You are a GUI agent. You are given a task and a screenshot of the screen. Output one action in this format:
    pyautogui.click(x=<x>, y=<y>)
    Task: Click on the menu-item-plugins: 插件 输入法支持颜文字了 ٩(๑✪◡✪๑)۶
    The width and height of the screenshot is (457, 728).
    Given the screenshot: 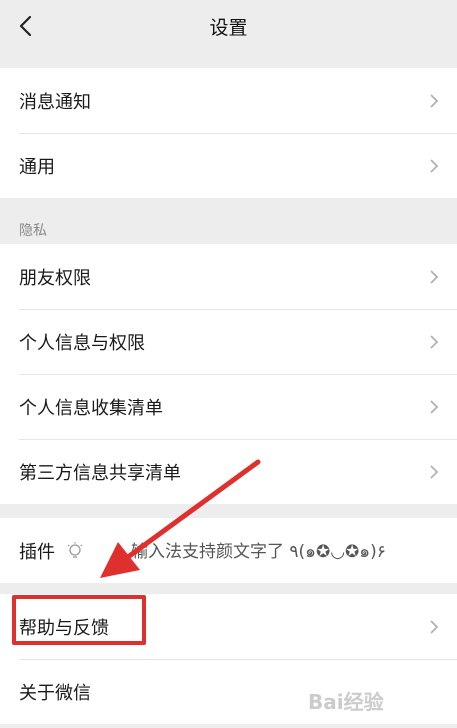 What is the action you would take?
    pyautogui.click(x=228, y=550)
    